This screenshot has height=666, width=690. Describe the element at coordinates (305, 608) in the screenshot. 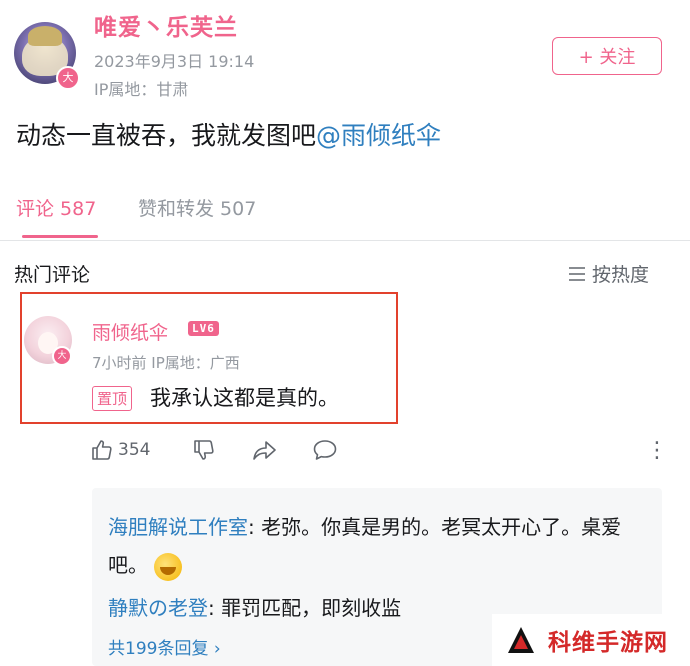

I see `reply-text: : 罪罚匹配，即刻收监` at that location.